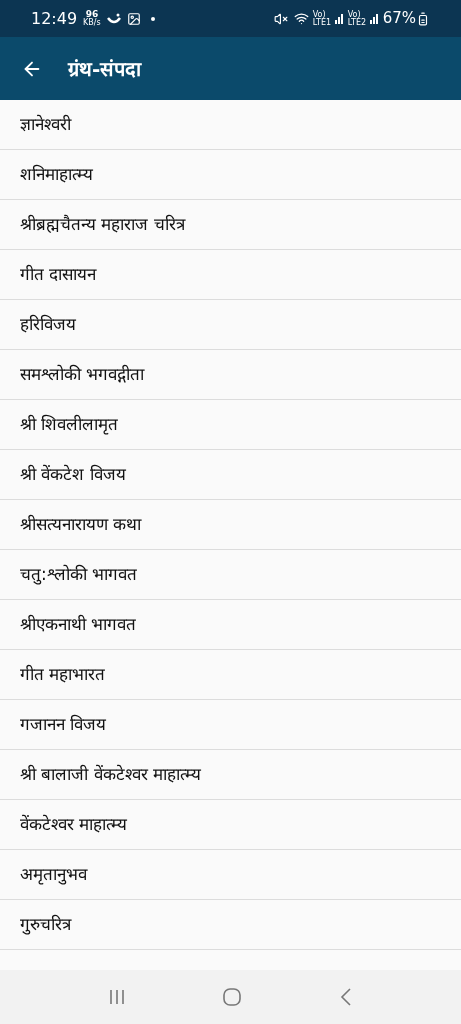  Describe the element at coordinates (345, 997) in the screenshot. I see `back-icon` at that location.